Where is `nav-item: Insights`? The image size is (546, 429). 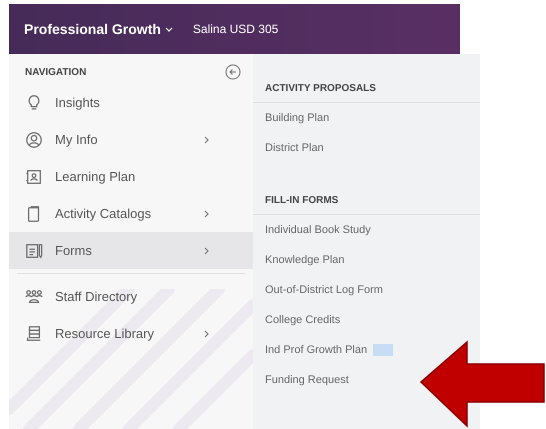 nav-item: Insights is located at coordinates (131, 102).